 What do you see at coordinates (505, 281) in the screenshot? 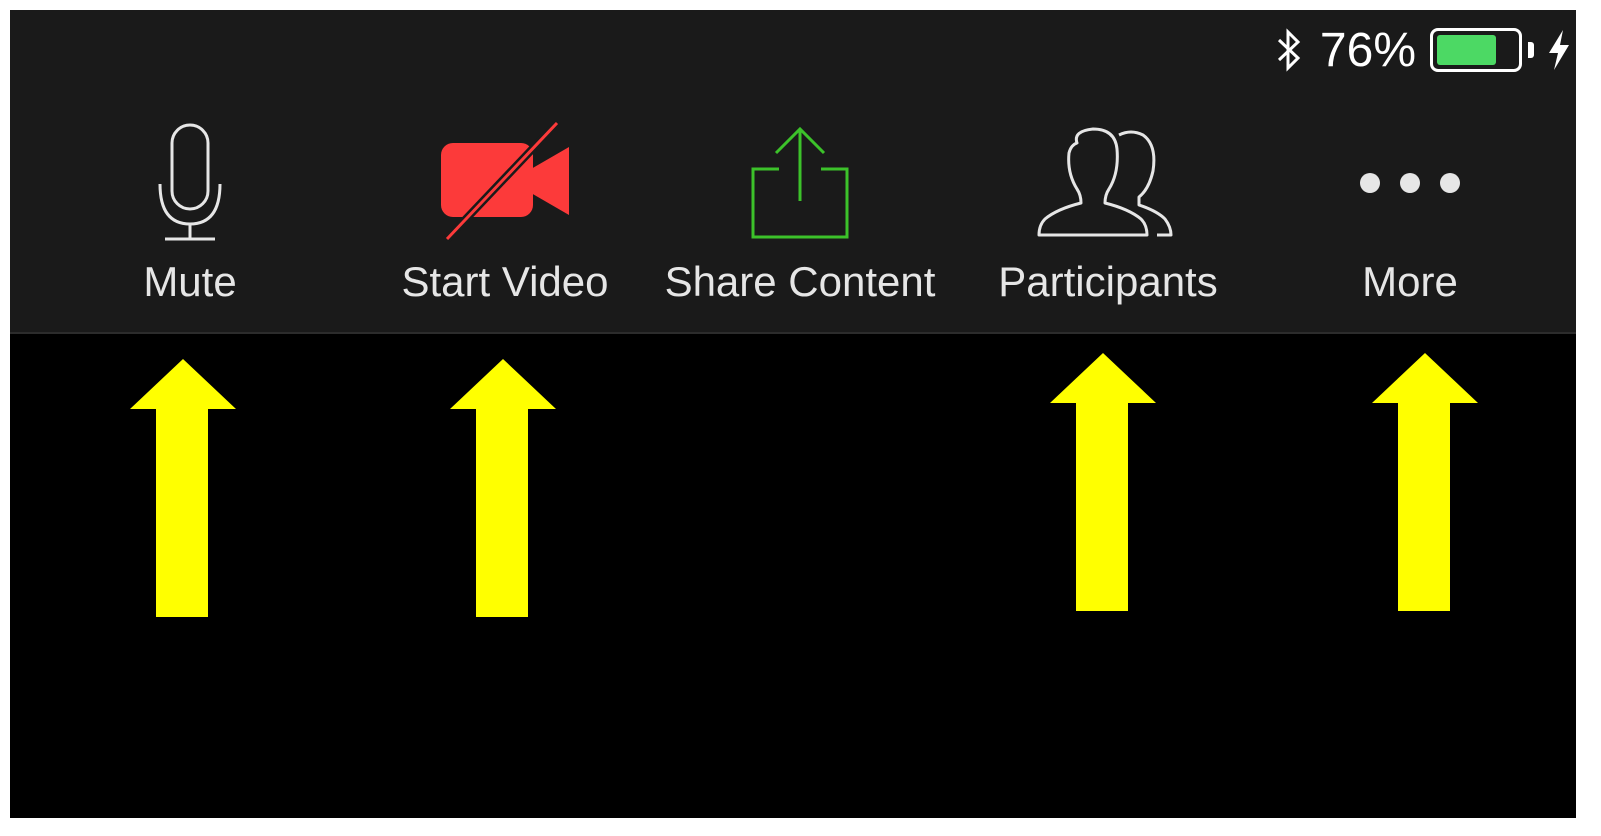
I see `start-video-label: Start Video` at bounding box center [505, 281].